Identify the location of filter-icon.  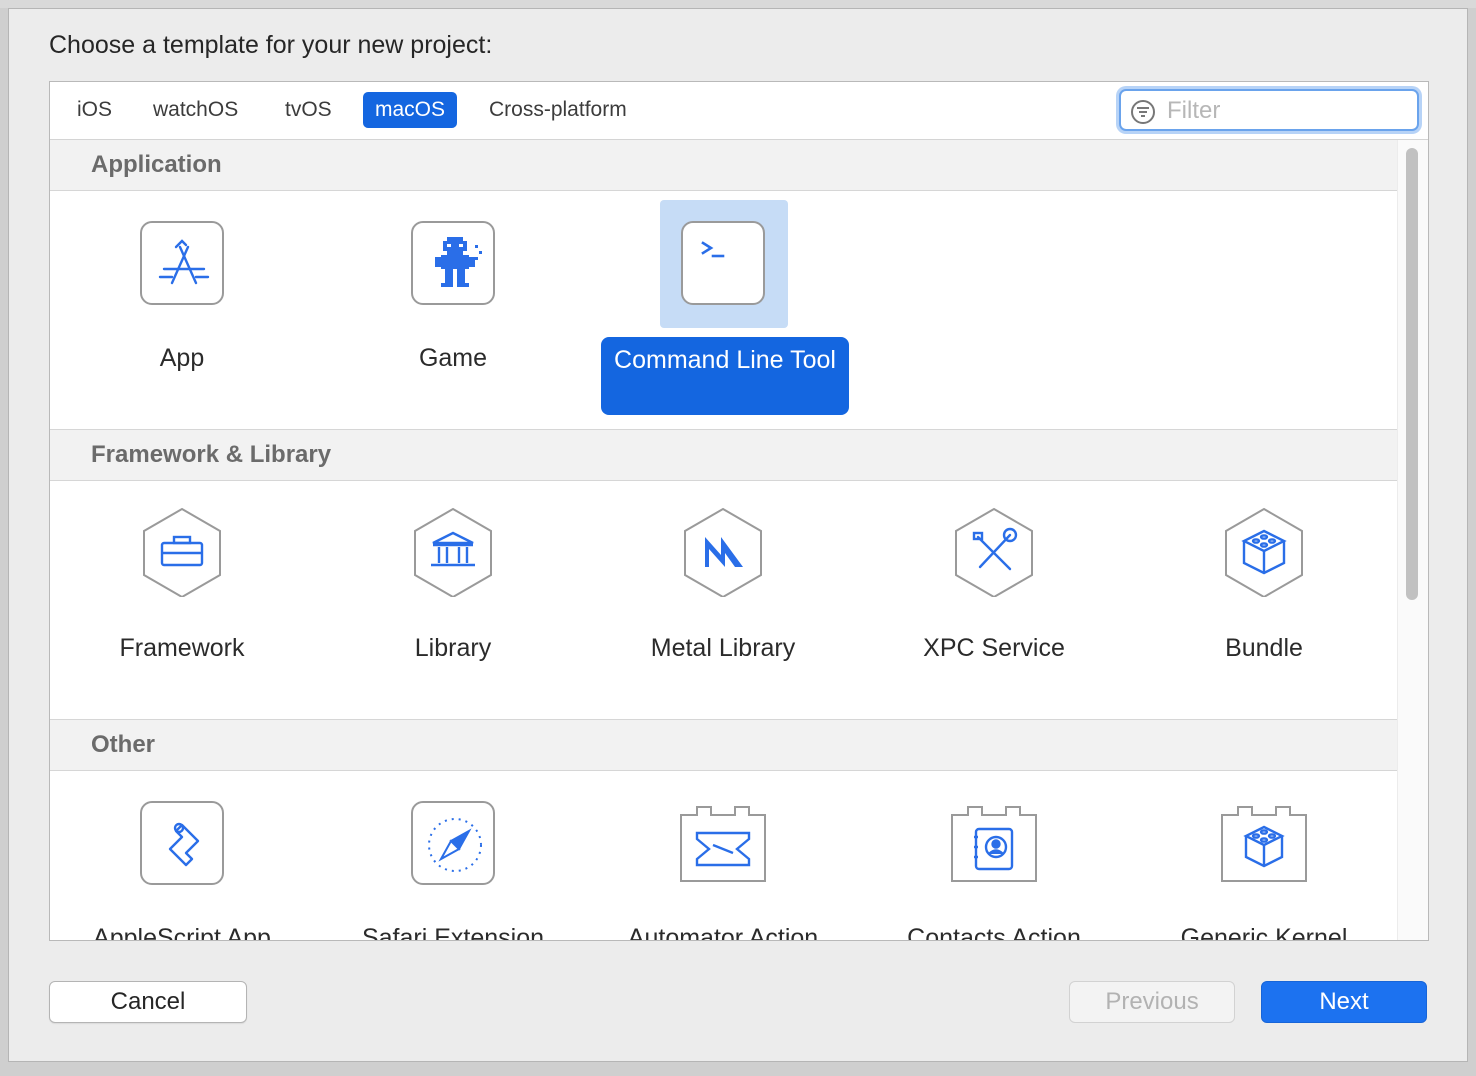
(1143, 112).